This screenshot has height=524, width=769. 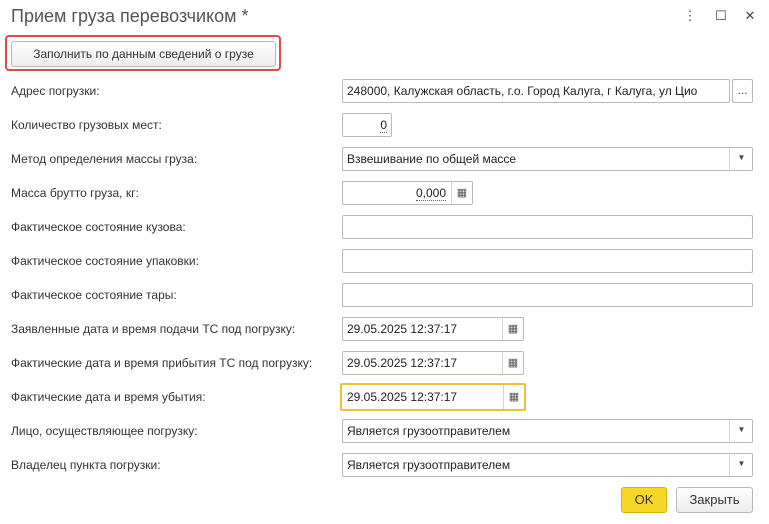 I want to click on close-icon: ✕, so click(x=750, y=16).